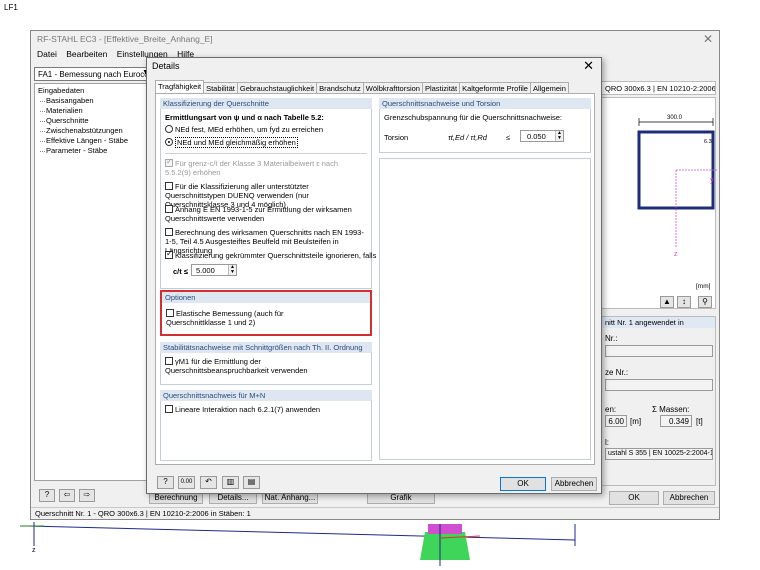 This screenshot has width=760, height=570. Describe the element at coordinates (675, 118) in the screenshot. I see `dimension-width: 300.0` at that location.